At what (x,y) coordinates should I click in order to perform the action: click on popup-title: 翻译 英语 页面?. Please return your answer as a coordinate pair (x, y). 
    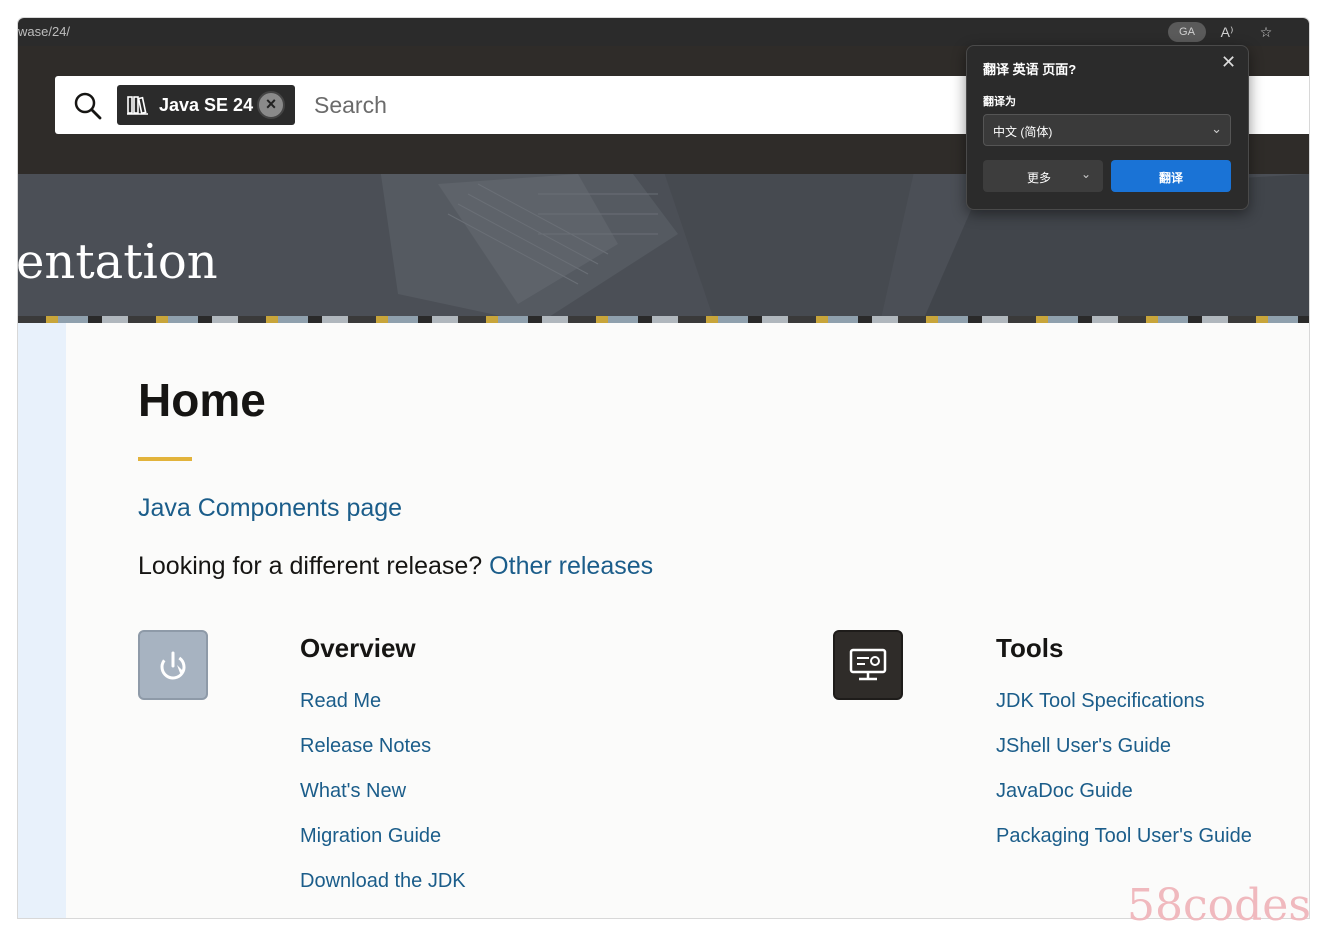
    Looking at the image, I should click on (1030, 69).